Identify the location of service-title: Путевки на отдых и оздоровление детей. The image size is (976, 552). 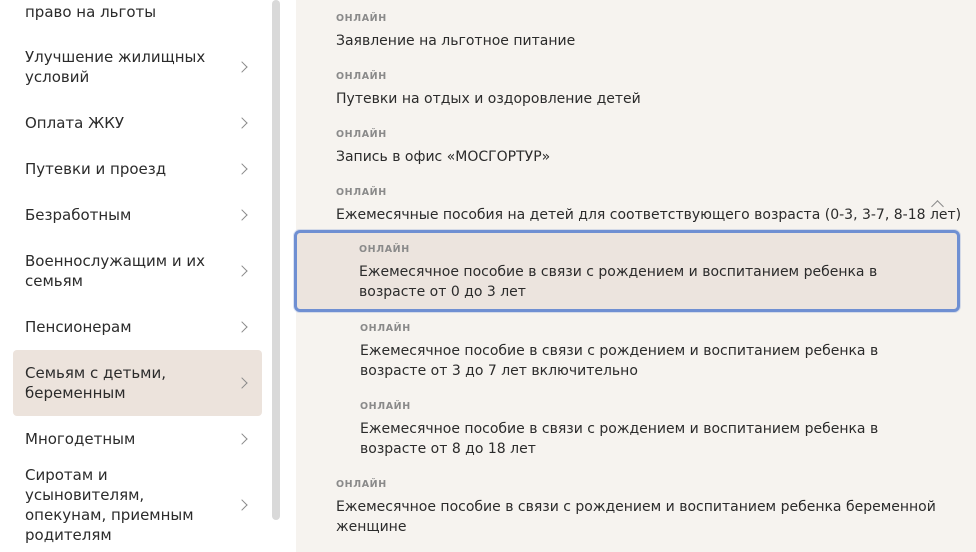
(488, 99).